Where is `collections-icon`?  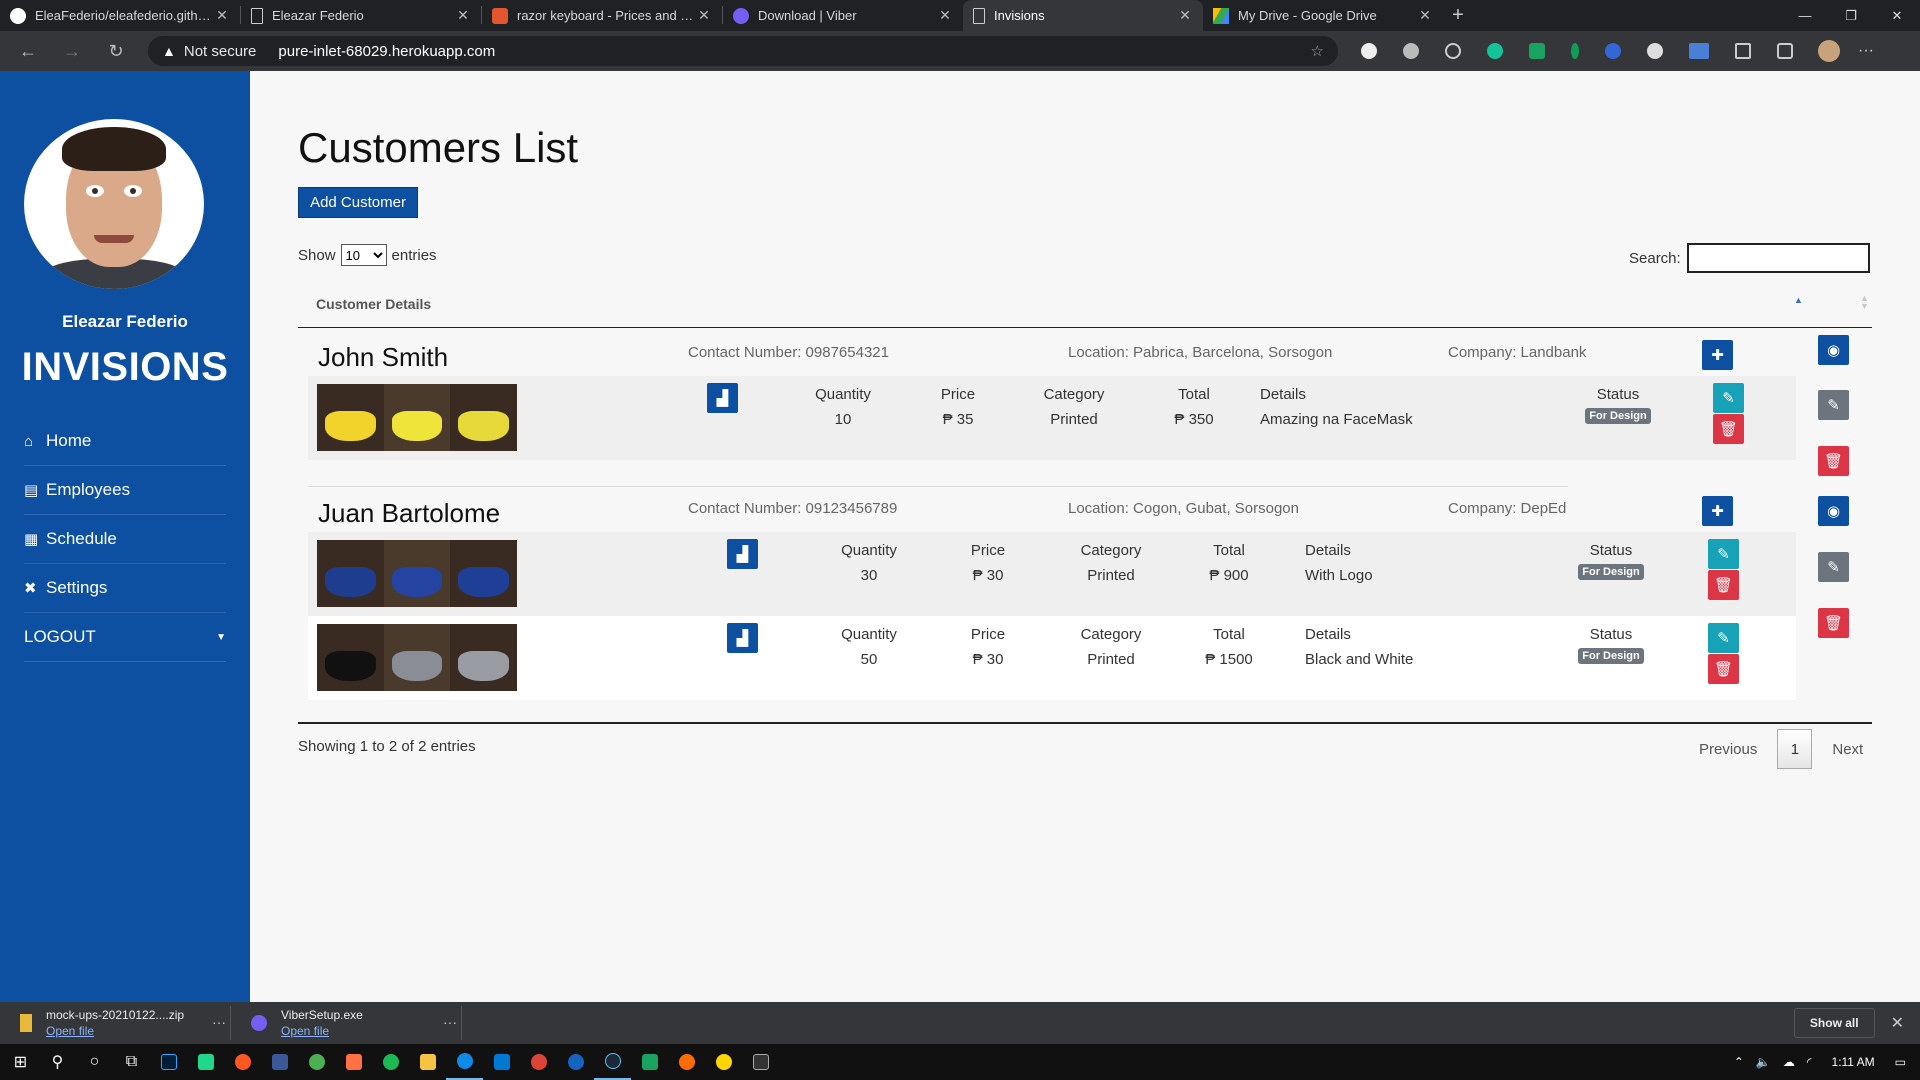
collections-icon is located at coordinates (1785, 51).